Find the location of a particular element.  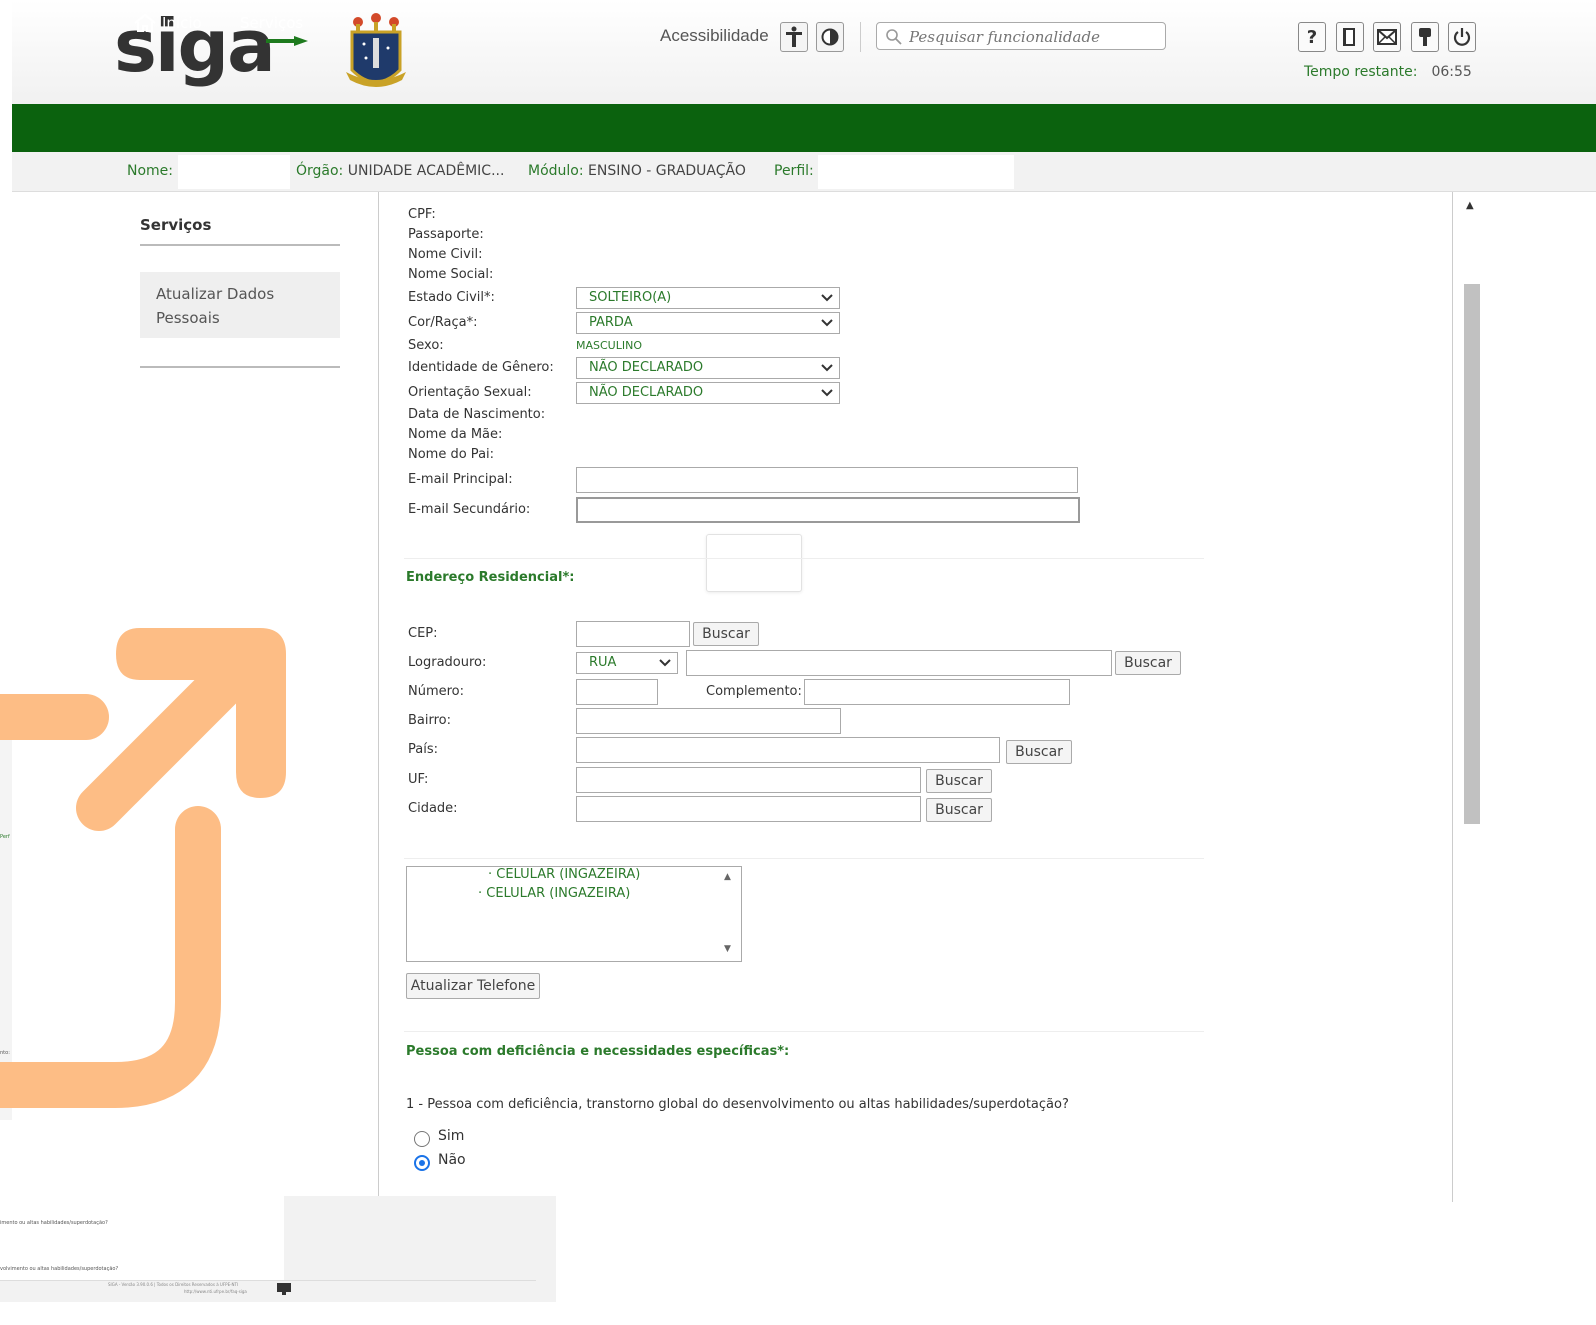

address-section-title: Endereço Residencial*: is located at coordinates (490, 577).